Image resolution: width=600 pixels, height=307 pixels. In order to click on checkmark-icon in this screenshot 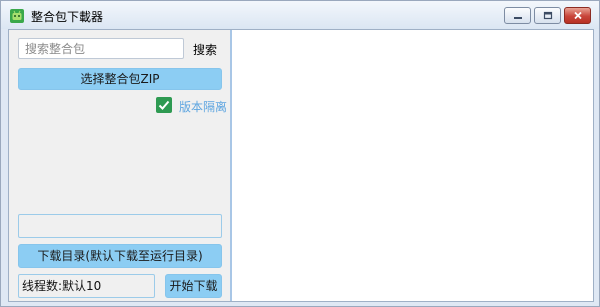, I will do `click(164, 105)`.